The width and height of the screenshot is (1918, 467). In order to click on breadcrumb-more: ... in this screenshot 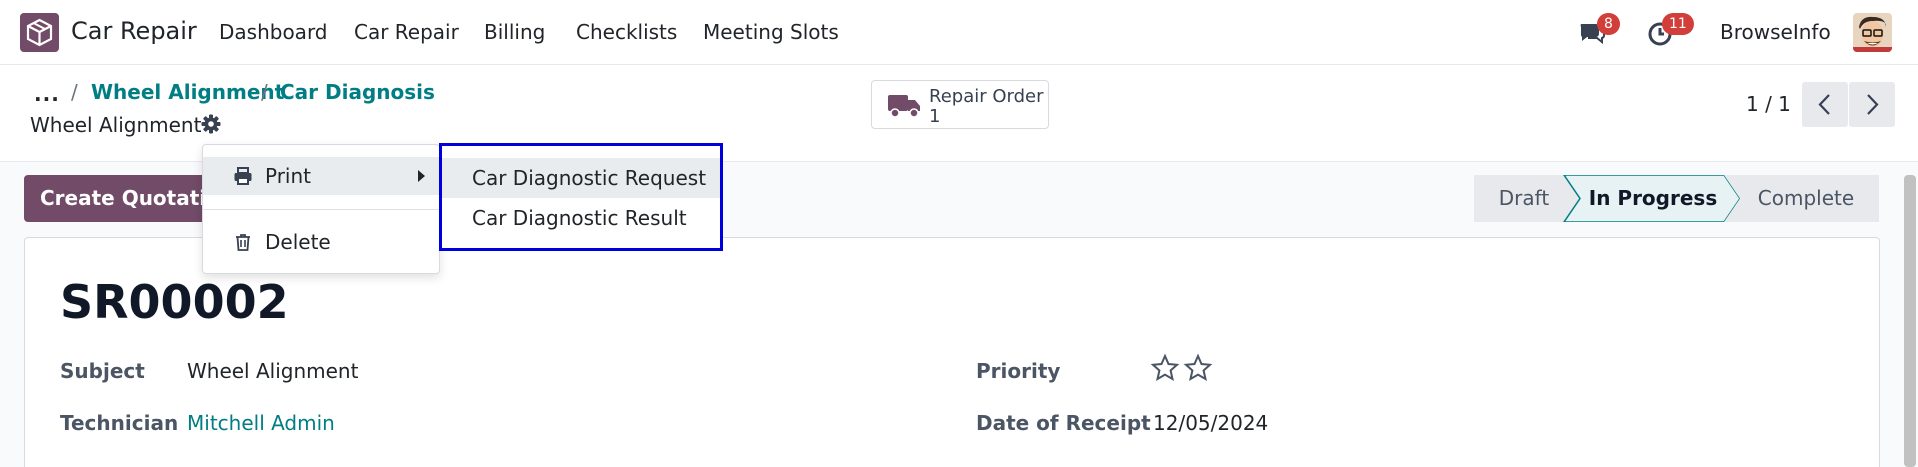, I will do `click(47, 94)`.